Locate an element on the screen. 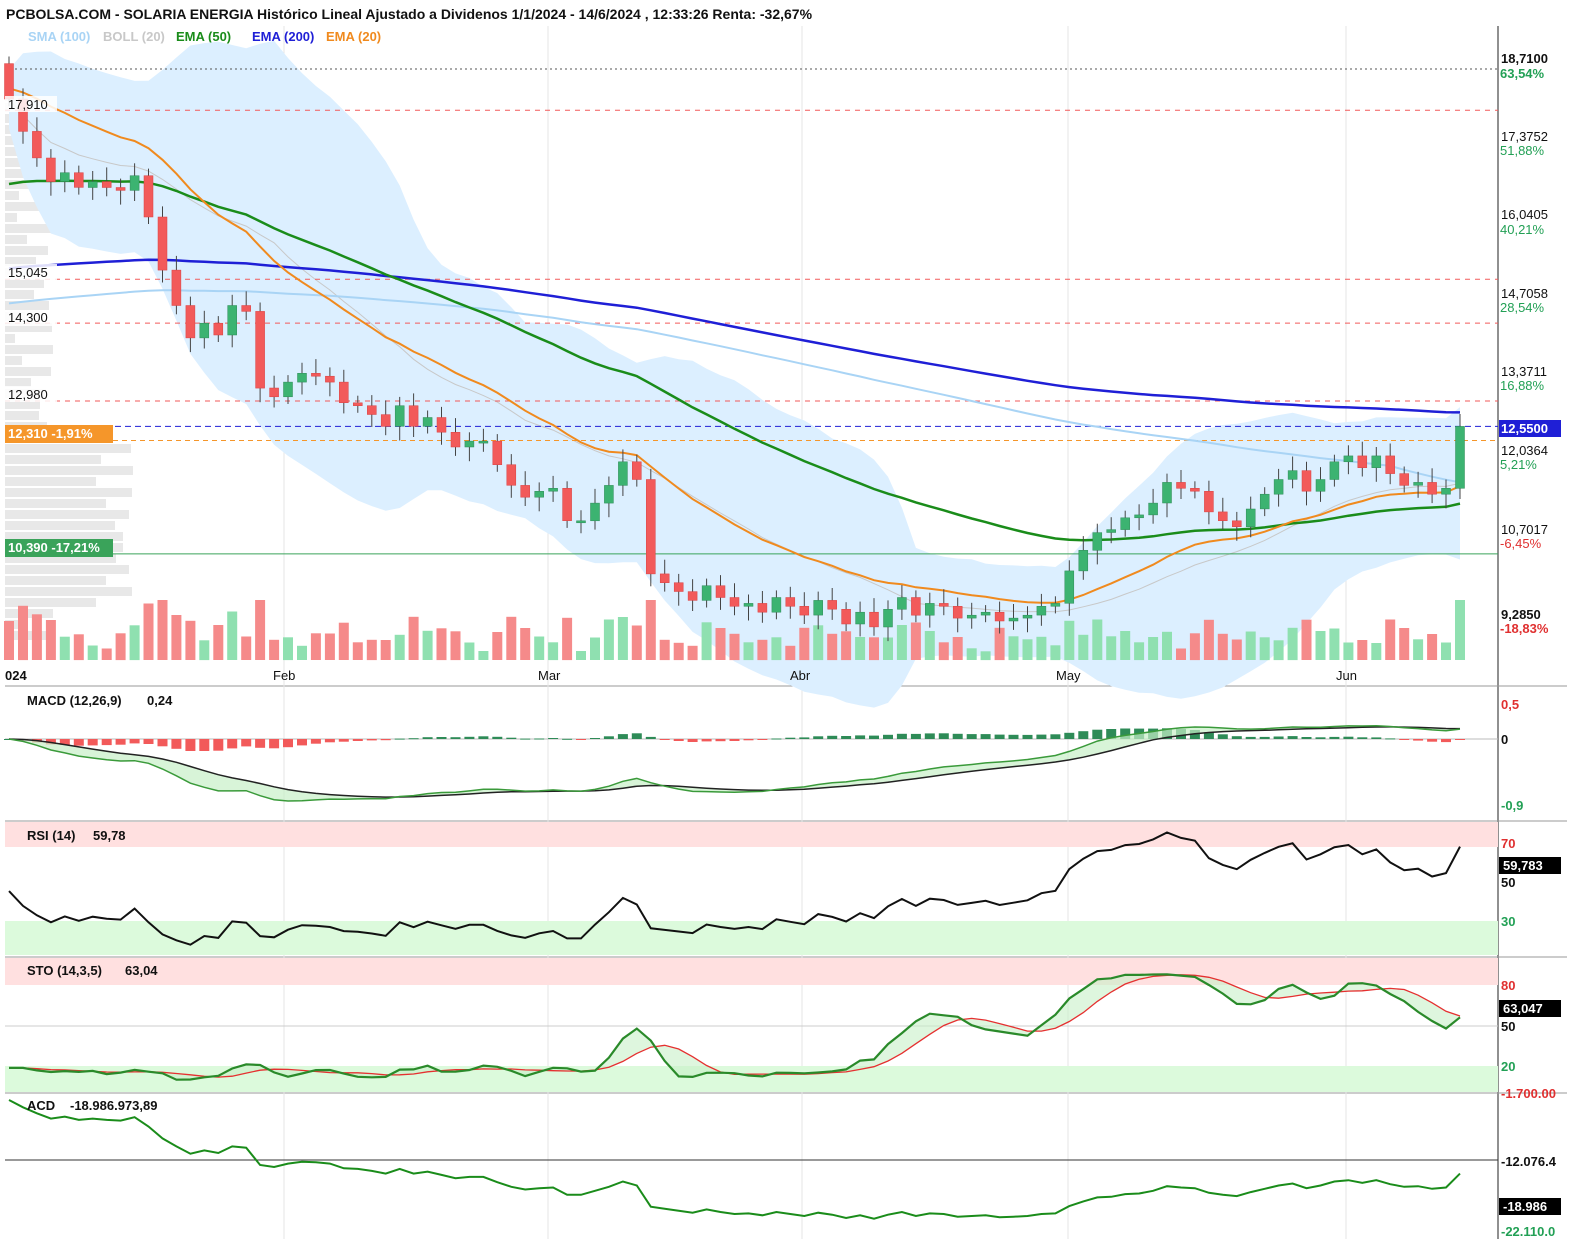  rsi-overbought-zone is located at coordinates (751, 834).